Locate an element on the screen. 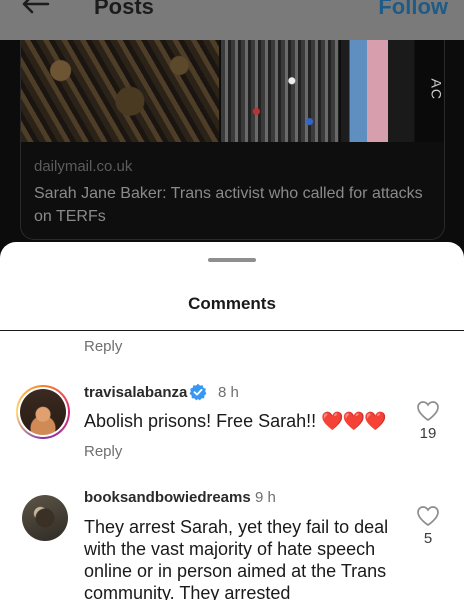 This screenshot has width=464, height=600. top-app-bar: Posts Follow is located at coordinates (232, 20).